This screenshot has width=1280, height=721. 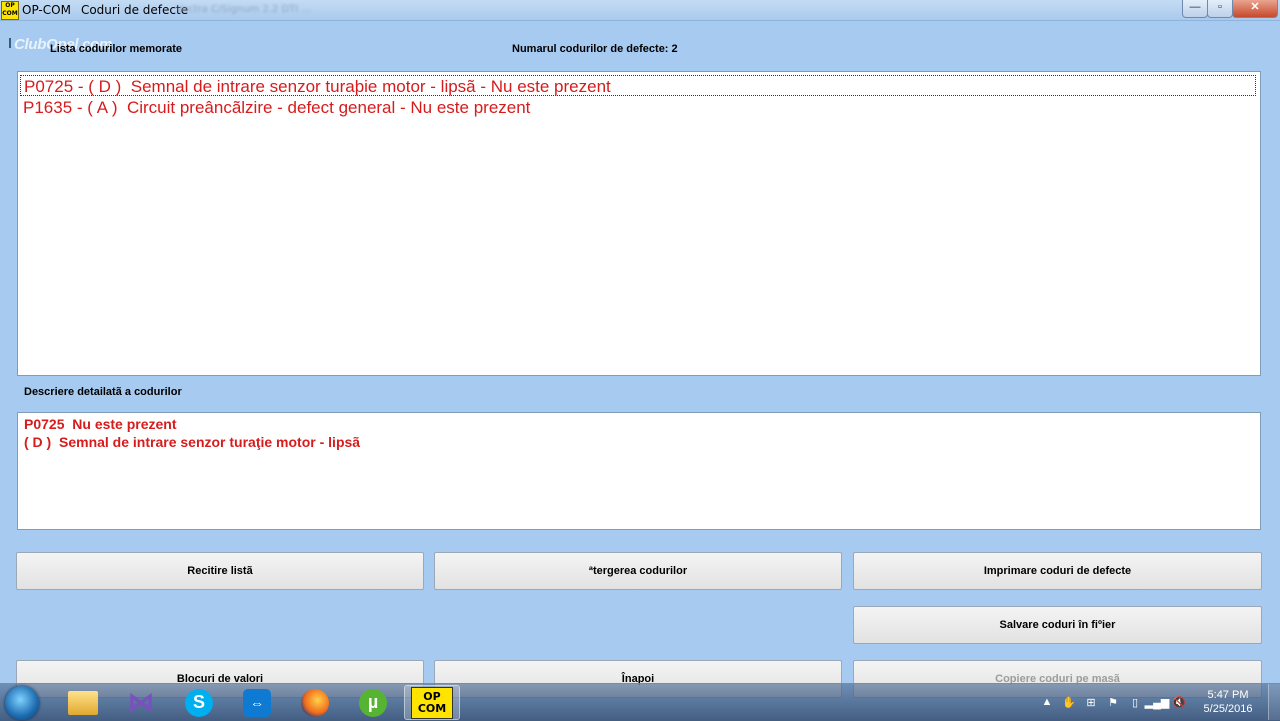 What do you see at coordinates (1091, 702) in the screenshot?
I see `tray-windows-icon: ⊞` at bounding box center [1091, 702].